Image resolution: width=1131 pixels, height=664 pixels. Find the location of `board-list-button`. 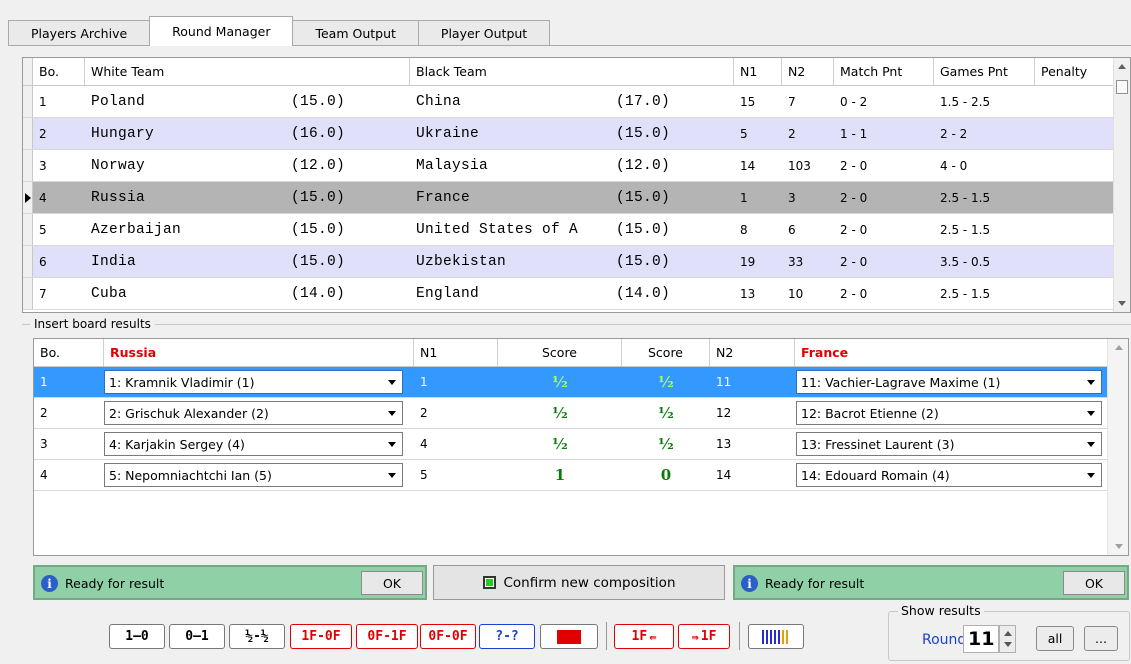

board-list-button is located at coordinates (776, 636).